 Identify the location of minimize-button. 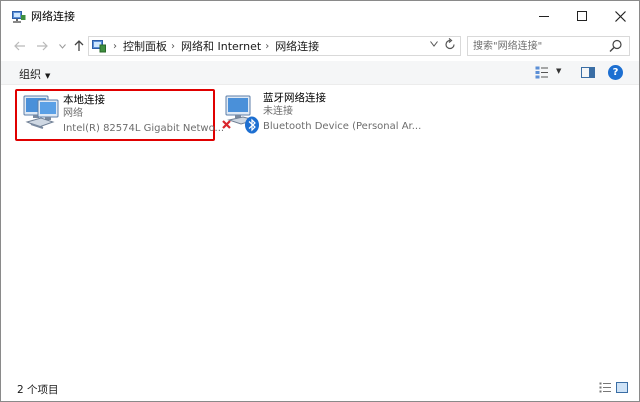
(544, 16).